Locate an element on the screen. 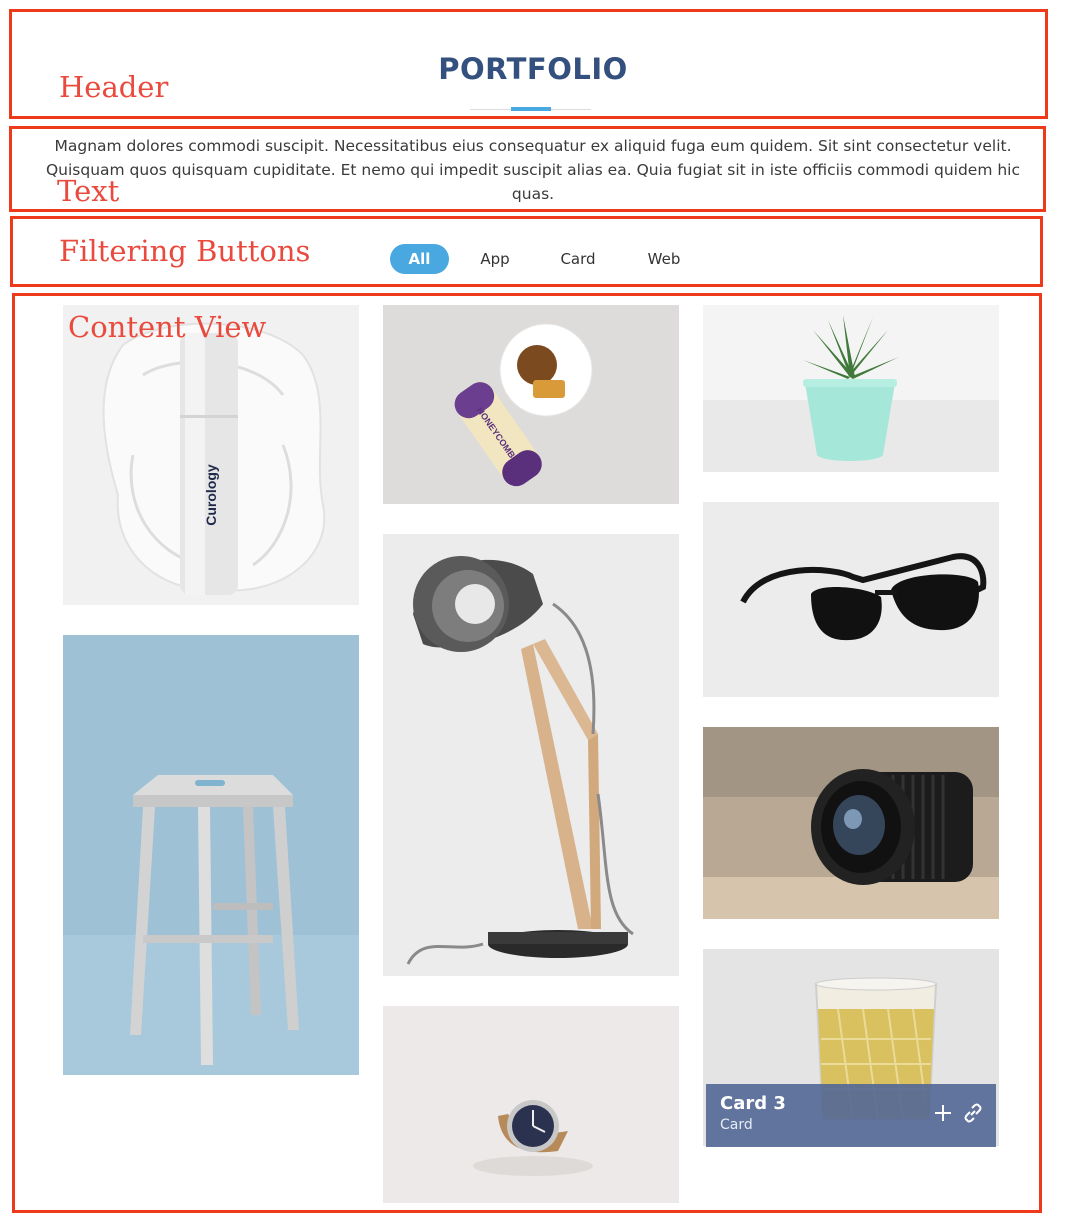  filter-web-button: Web is located at coordinates (664, 259).